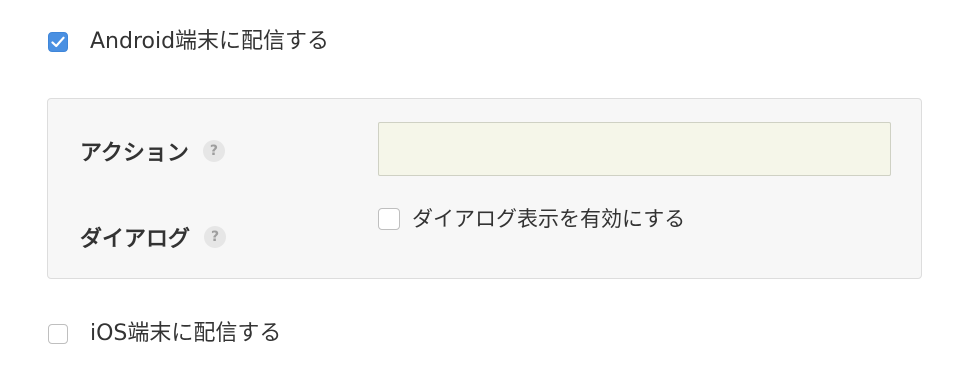 The width and height of the screenshot is (962, 378). Describe the element at coordinates (58, 334) in the screenshot. I see `ios-deliver-checkbox` at that location.